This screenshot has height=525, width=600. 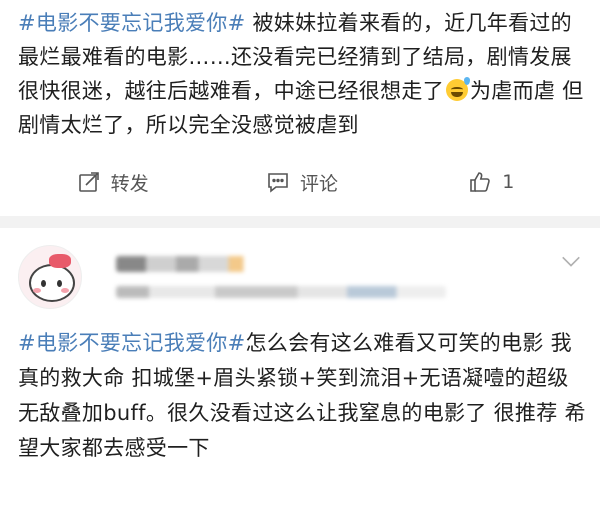 I want to click on comment-label: 评论, so click(x=318, y=183).